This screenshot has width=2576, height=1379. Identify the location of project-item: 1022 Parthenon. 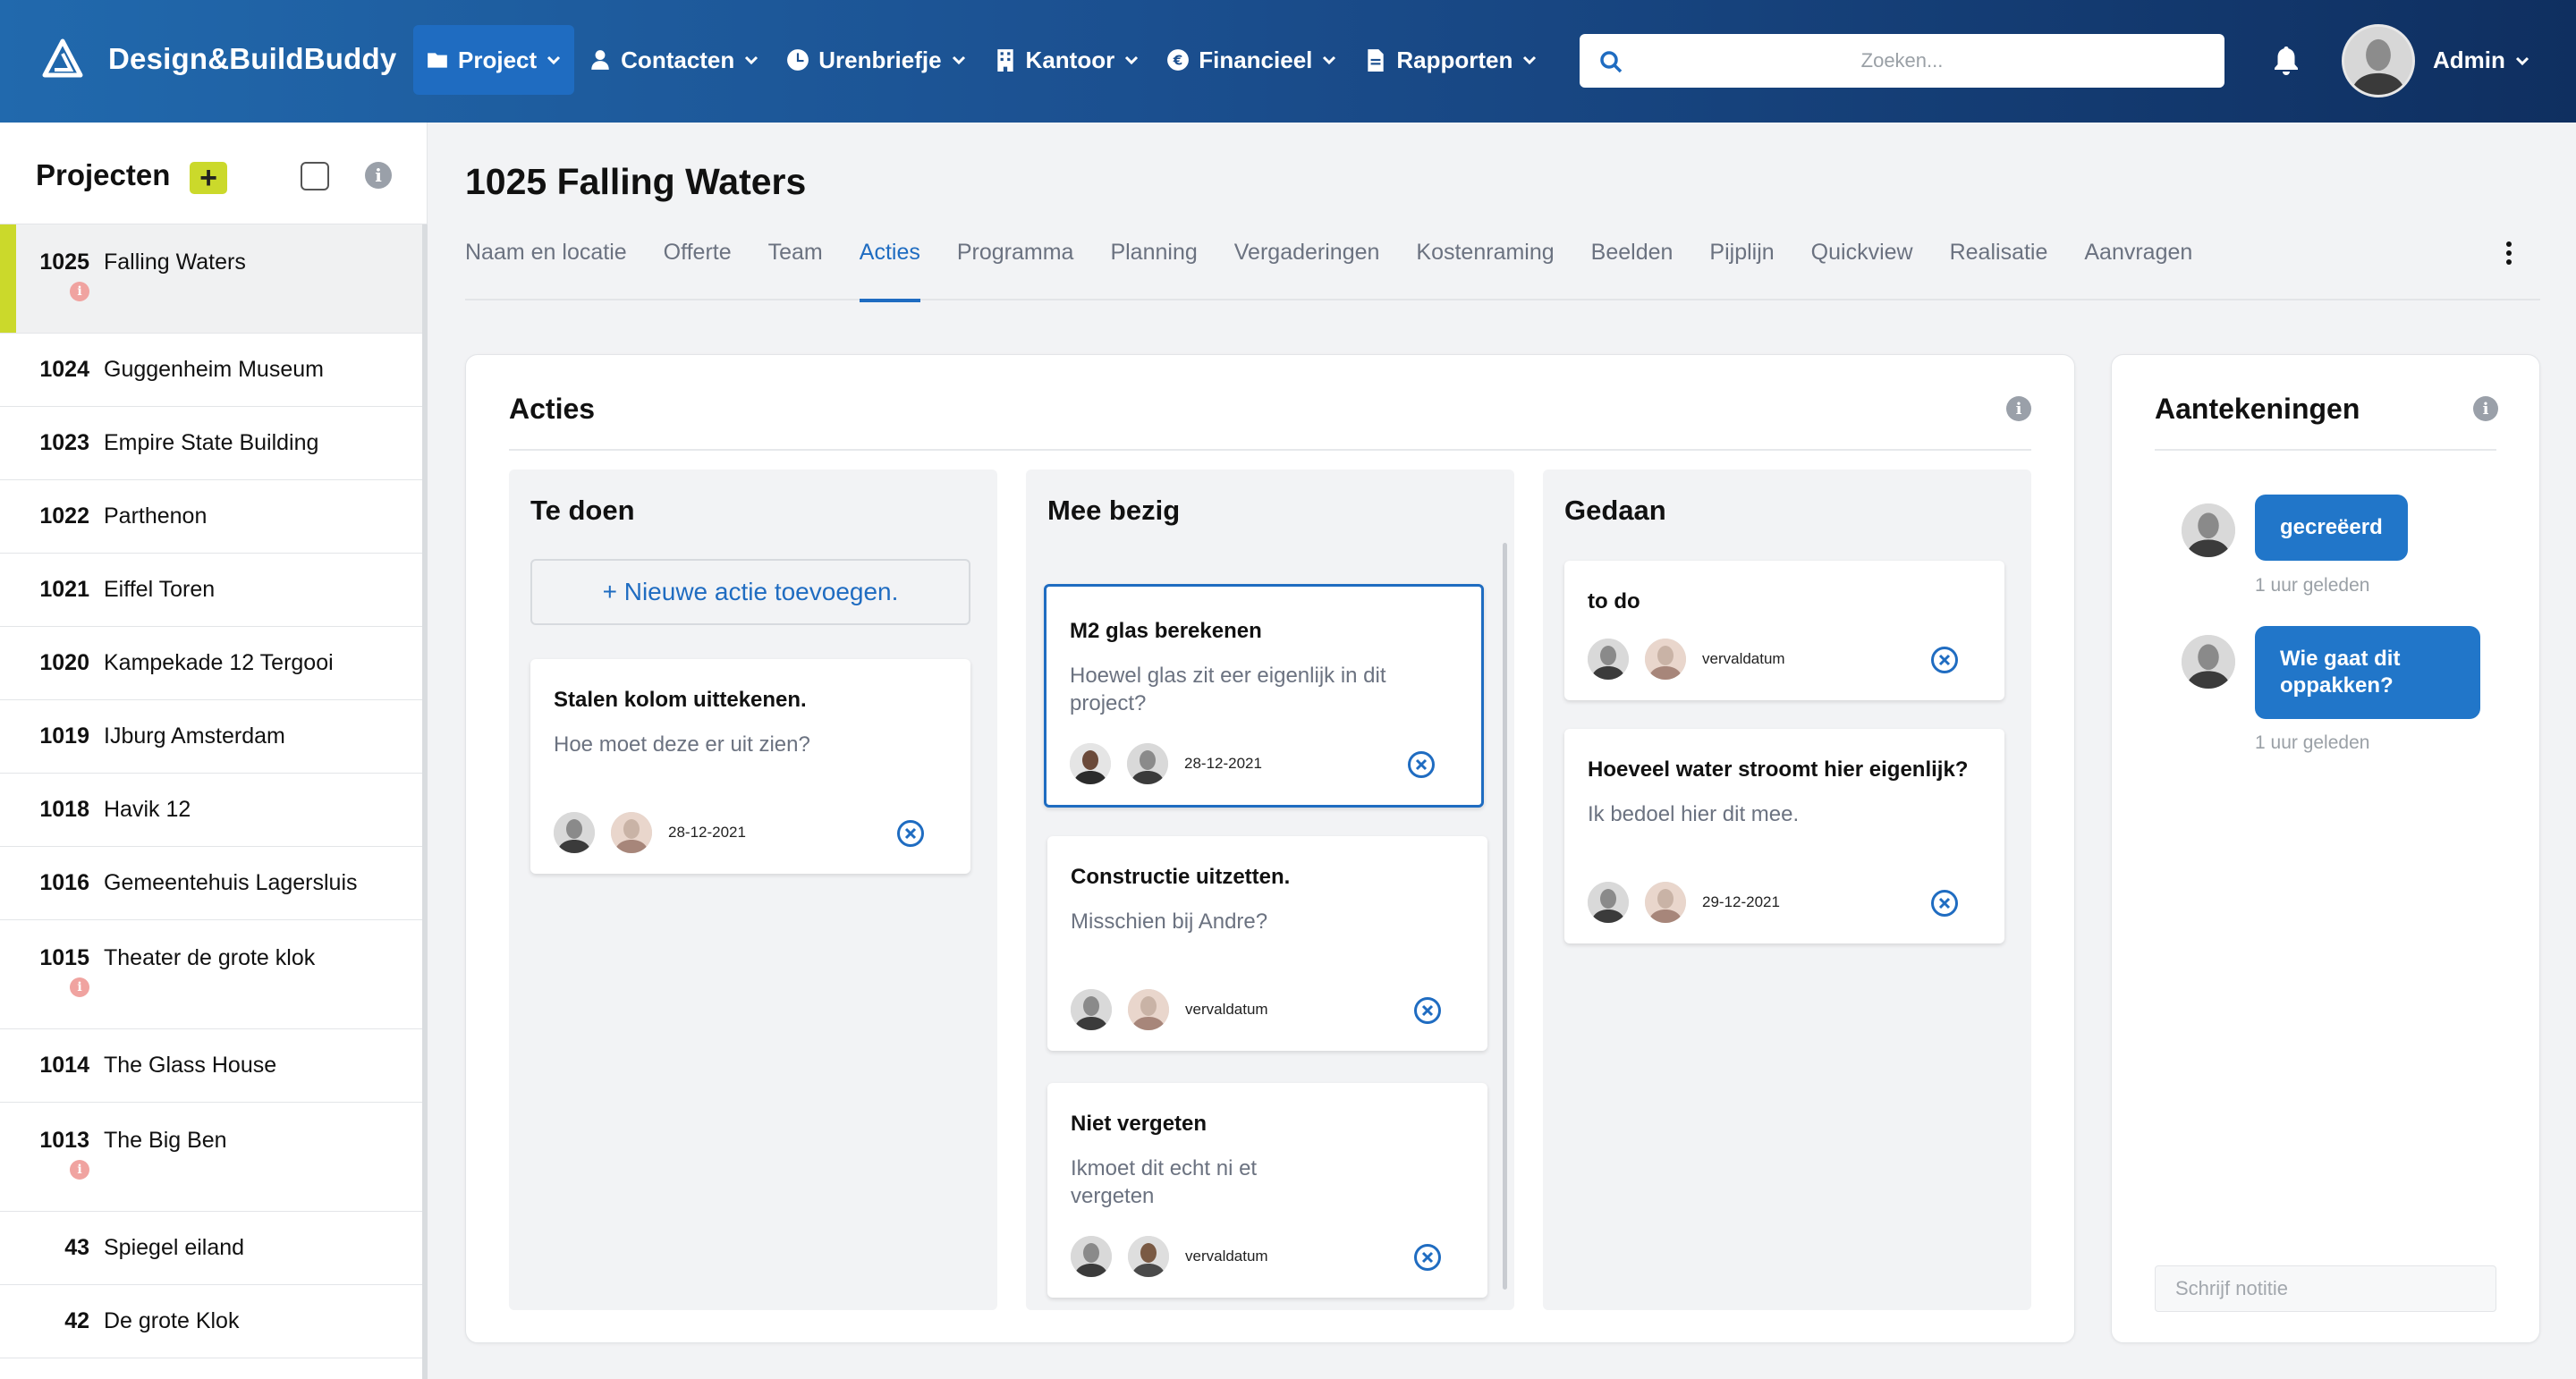
(213, 517).